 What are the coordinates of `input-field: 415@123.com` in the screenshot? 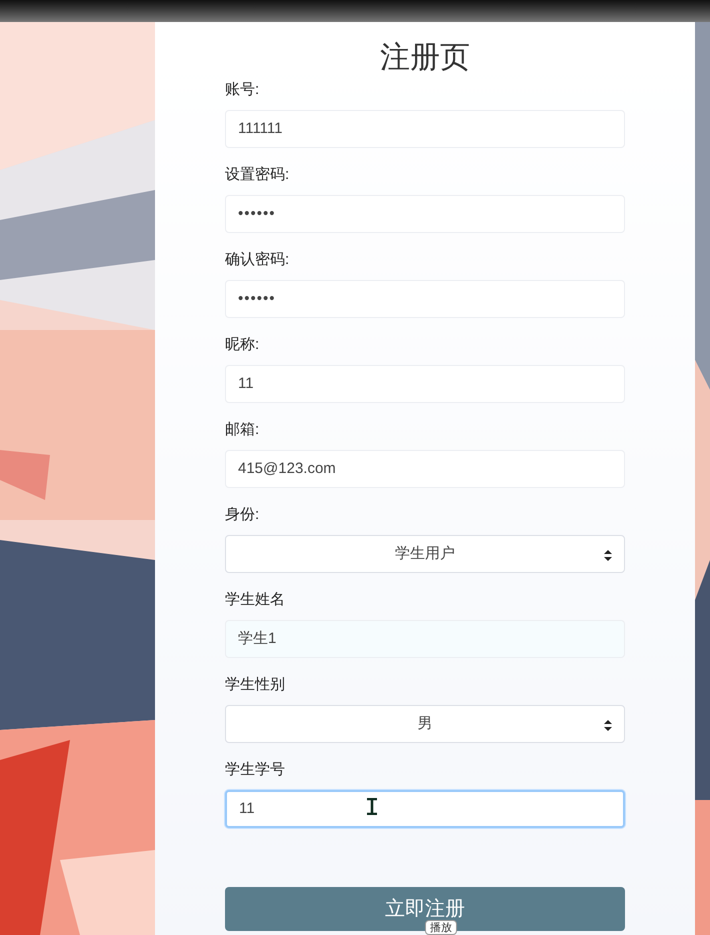 It's located at (425, 469).